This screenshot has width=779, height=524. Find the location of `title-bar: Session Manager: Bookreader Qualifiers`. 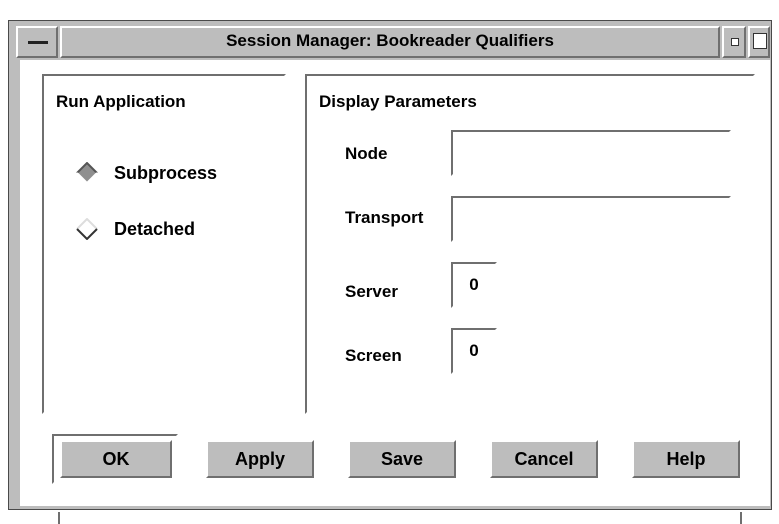

title-bar: Session Manager: Bookreader Qualifiers is located at coordinates (393, 42).